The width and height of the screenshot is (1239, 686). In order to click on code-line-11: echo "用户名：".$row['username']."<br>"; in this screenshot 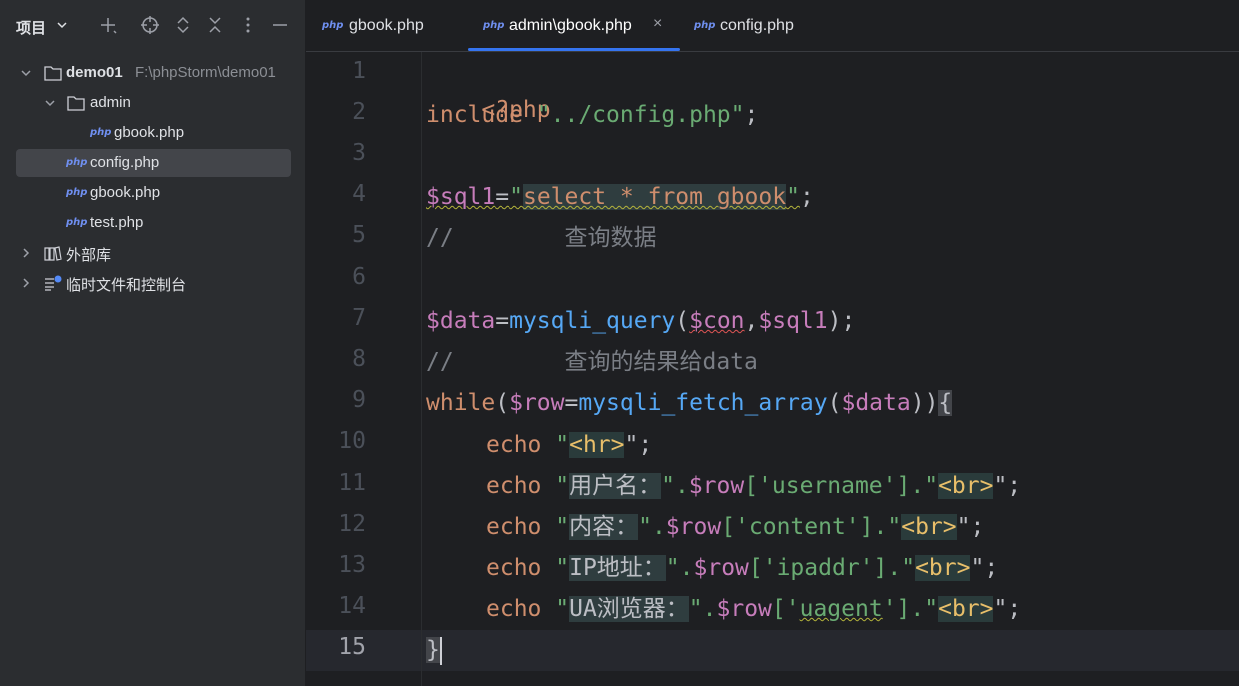, I will do `click(753, 486)`.